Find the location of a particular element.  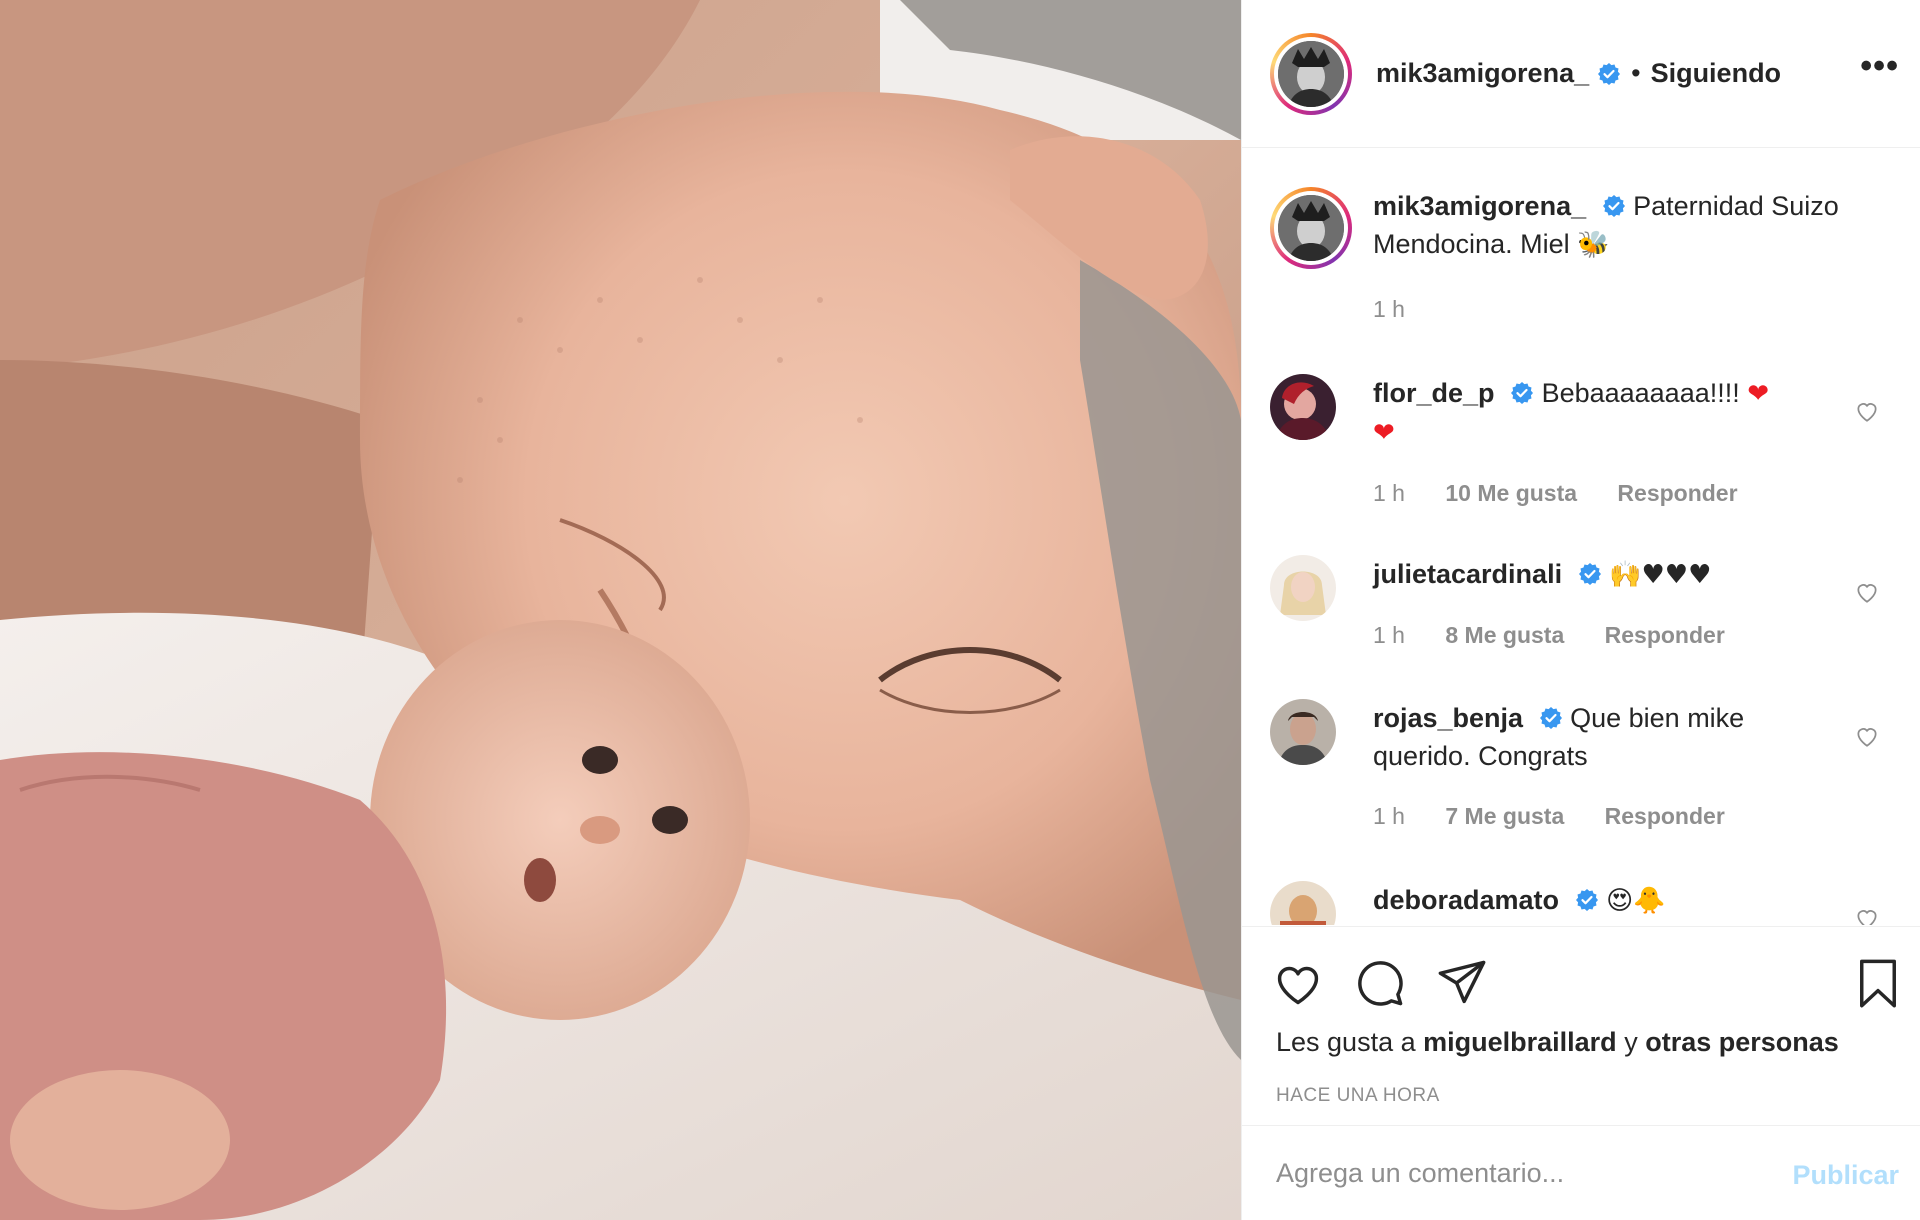

author-avatar is located at coordinates (1311, 73).